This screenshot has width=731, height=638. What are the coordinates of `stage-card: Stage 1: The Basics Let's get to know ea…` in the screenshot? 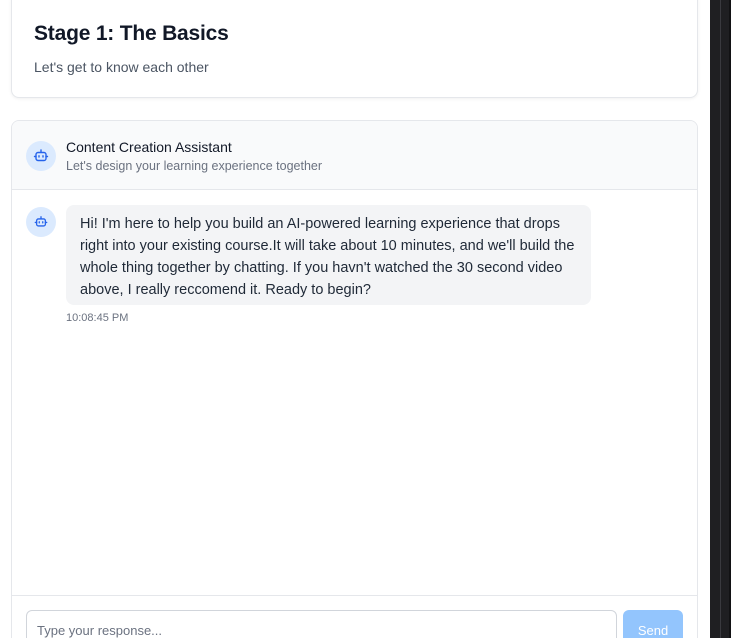 It's located at (354, 49).